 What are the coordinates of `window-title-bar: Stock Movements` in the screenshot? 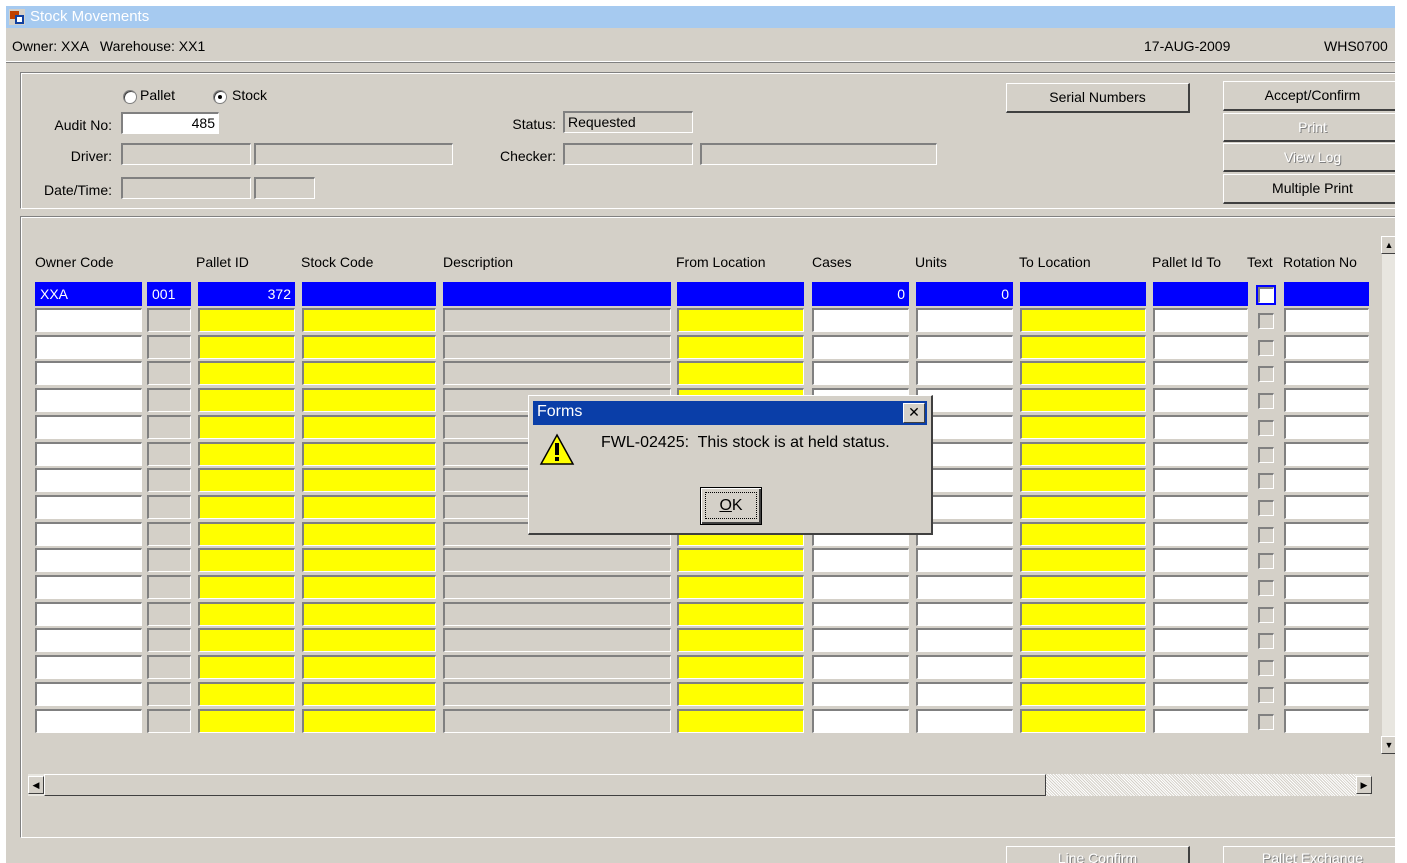 It's located at (700, 17).